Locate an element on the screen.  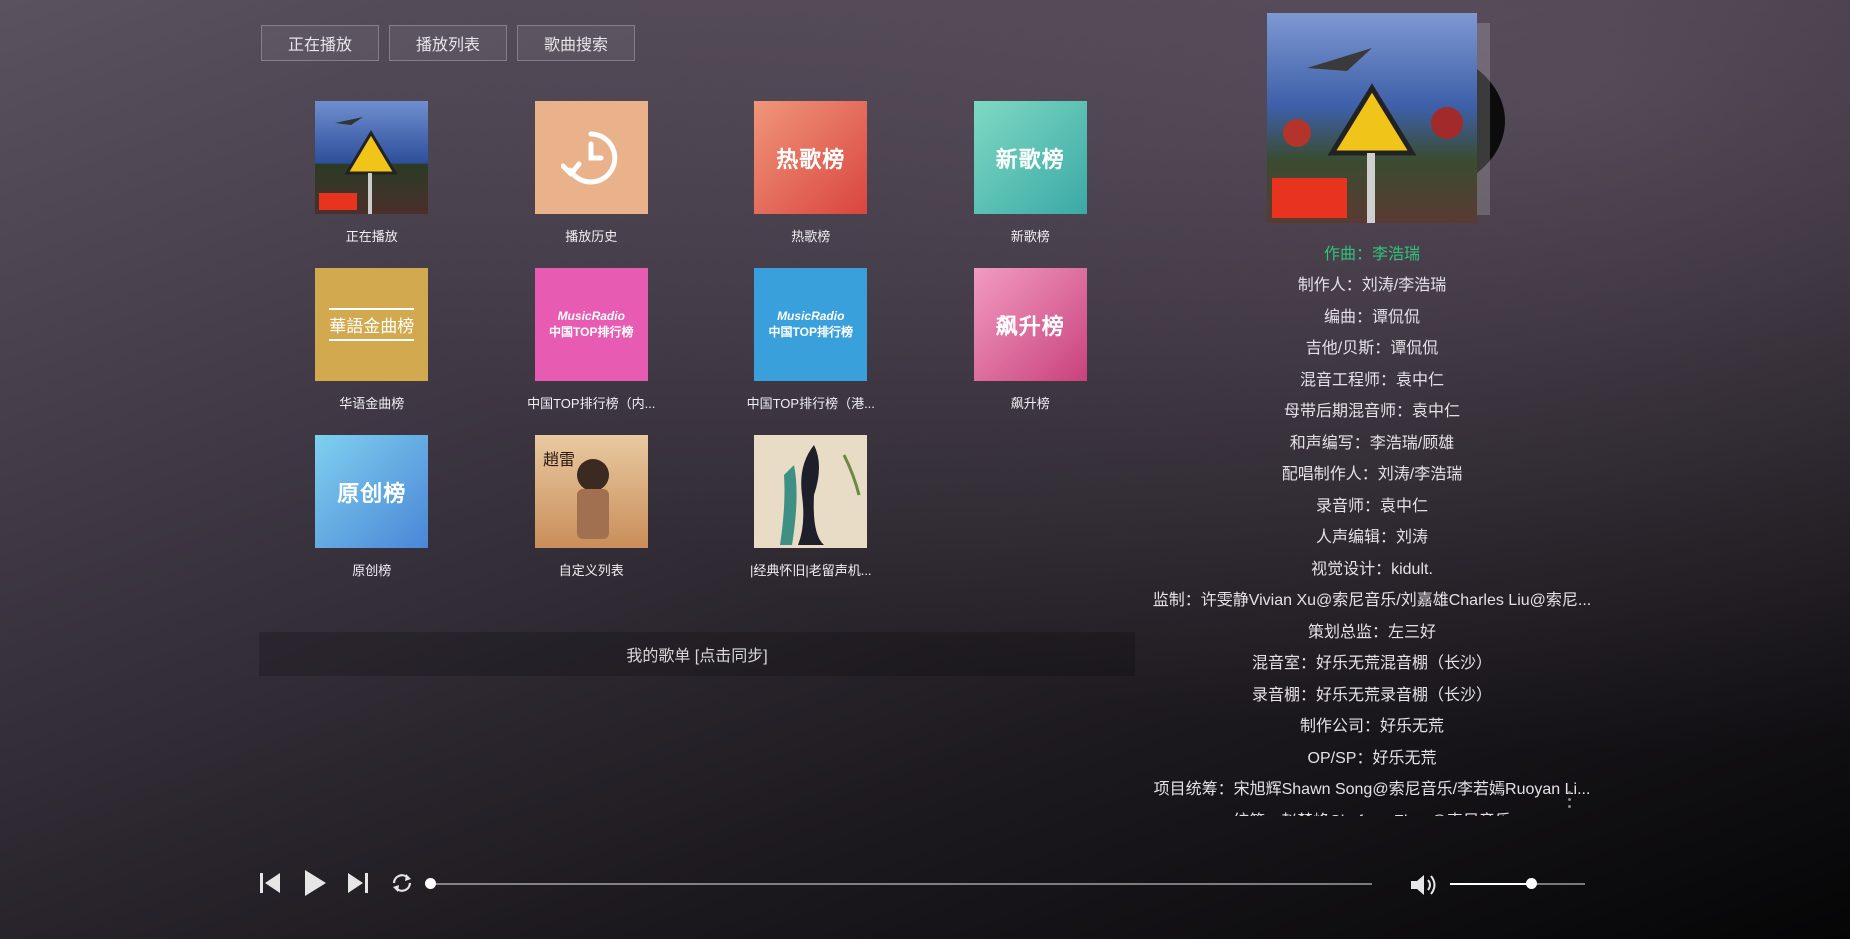
chart-cover-hot: 热歌榜 is located at coordinates (811, 157).